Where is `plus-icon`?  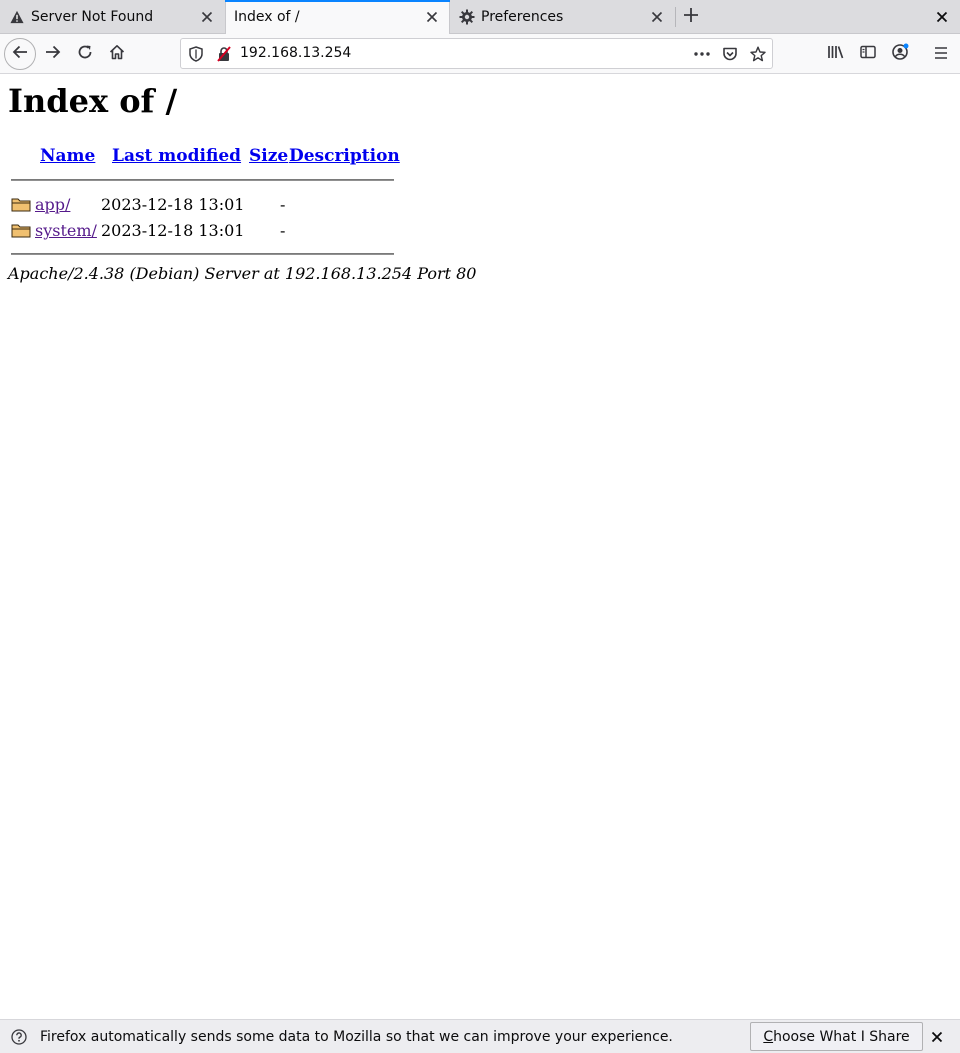
plus-icon is located at coordinates (691, 17).